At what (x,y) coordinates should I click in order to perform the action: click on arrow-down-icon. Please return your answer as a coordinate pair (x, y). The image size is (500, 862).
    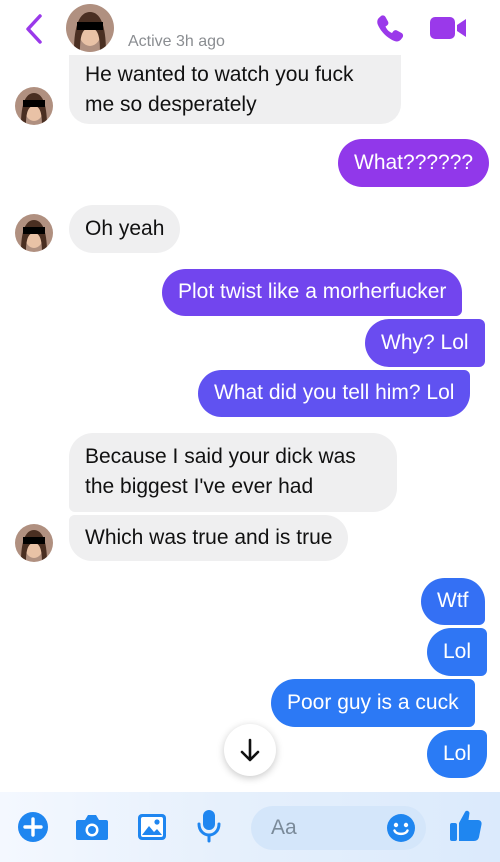
    Looking at the image, I should click on (250, 750).